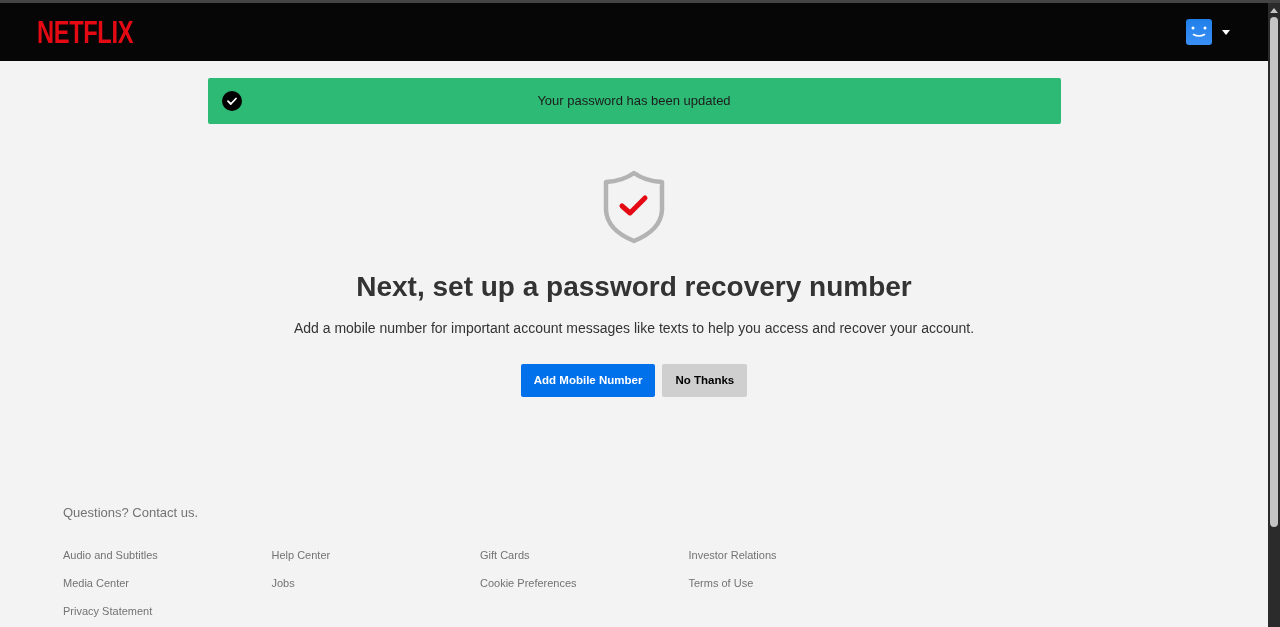  Describe the element at coordinates (732, 555) in the screenshot. I see `footer-link: Investor Relations` at that location.